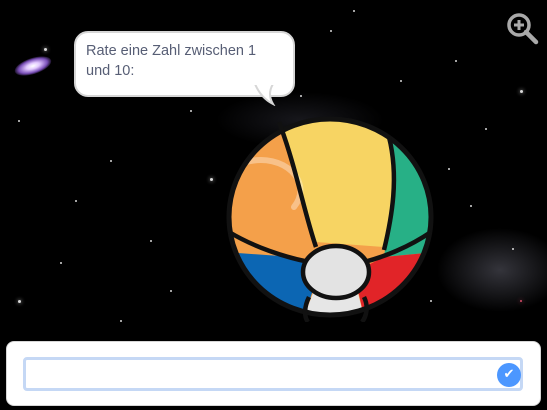 The image size is (547, 410). What do you see at coordinates (509, 375) in the screenshot?
I see `check-icon: ✔` at bounding box center [509, 375].